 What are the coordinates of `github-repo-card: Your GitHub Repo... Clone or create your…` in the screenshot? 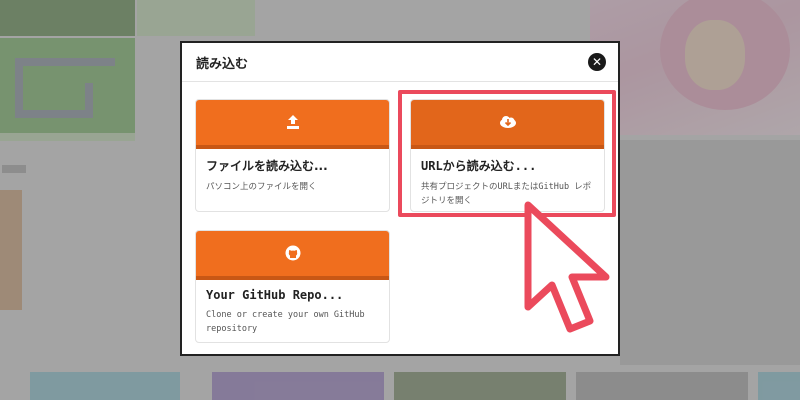 It's located at (292, 286).